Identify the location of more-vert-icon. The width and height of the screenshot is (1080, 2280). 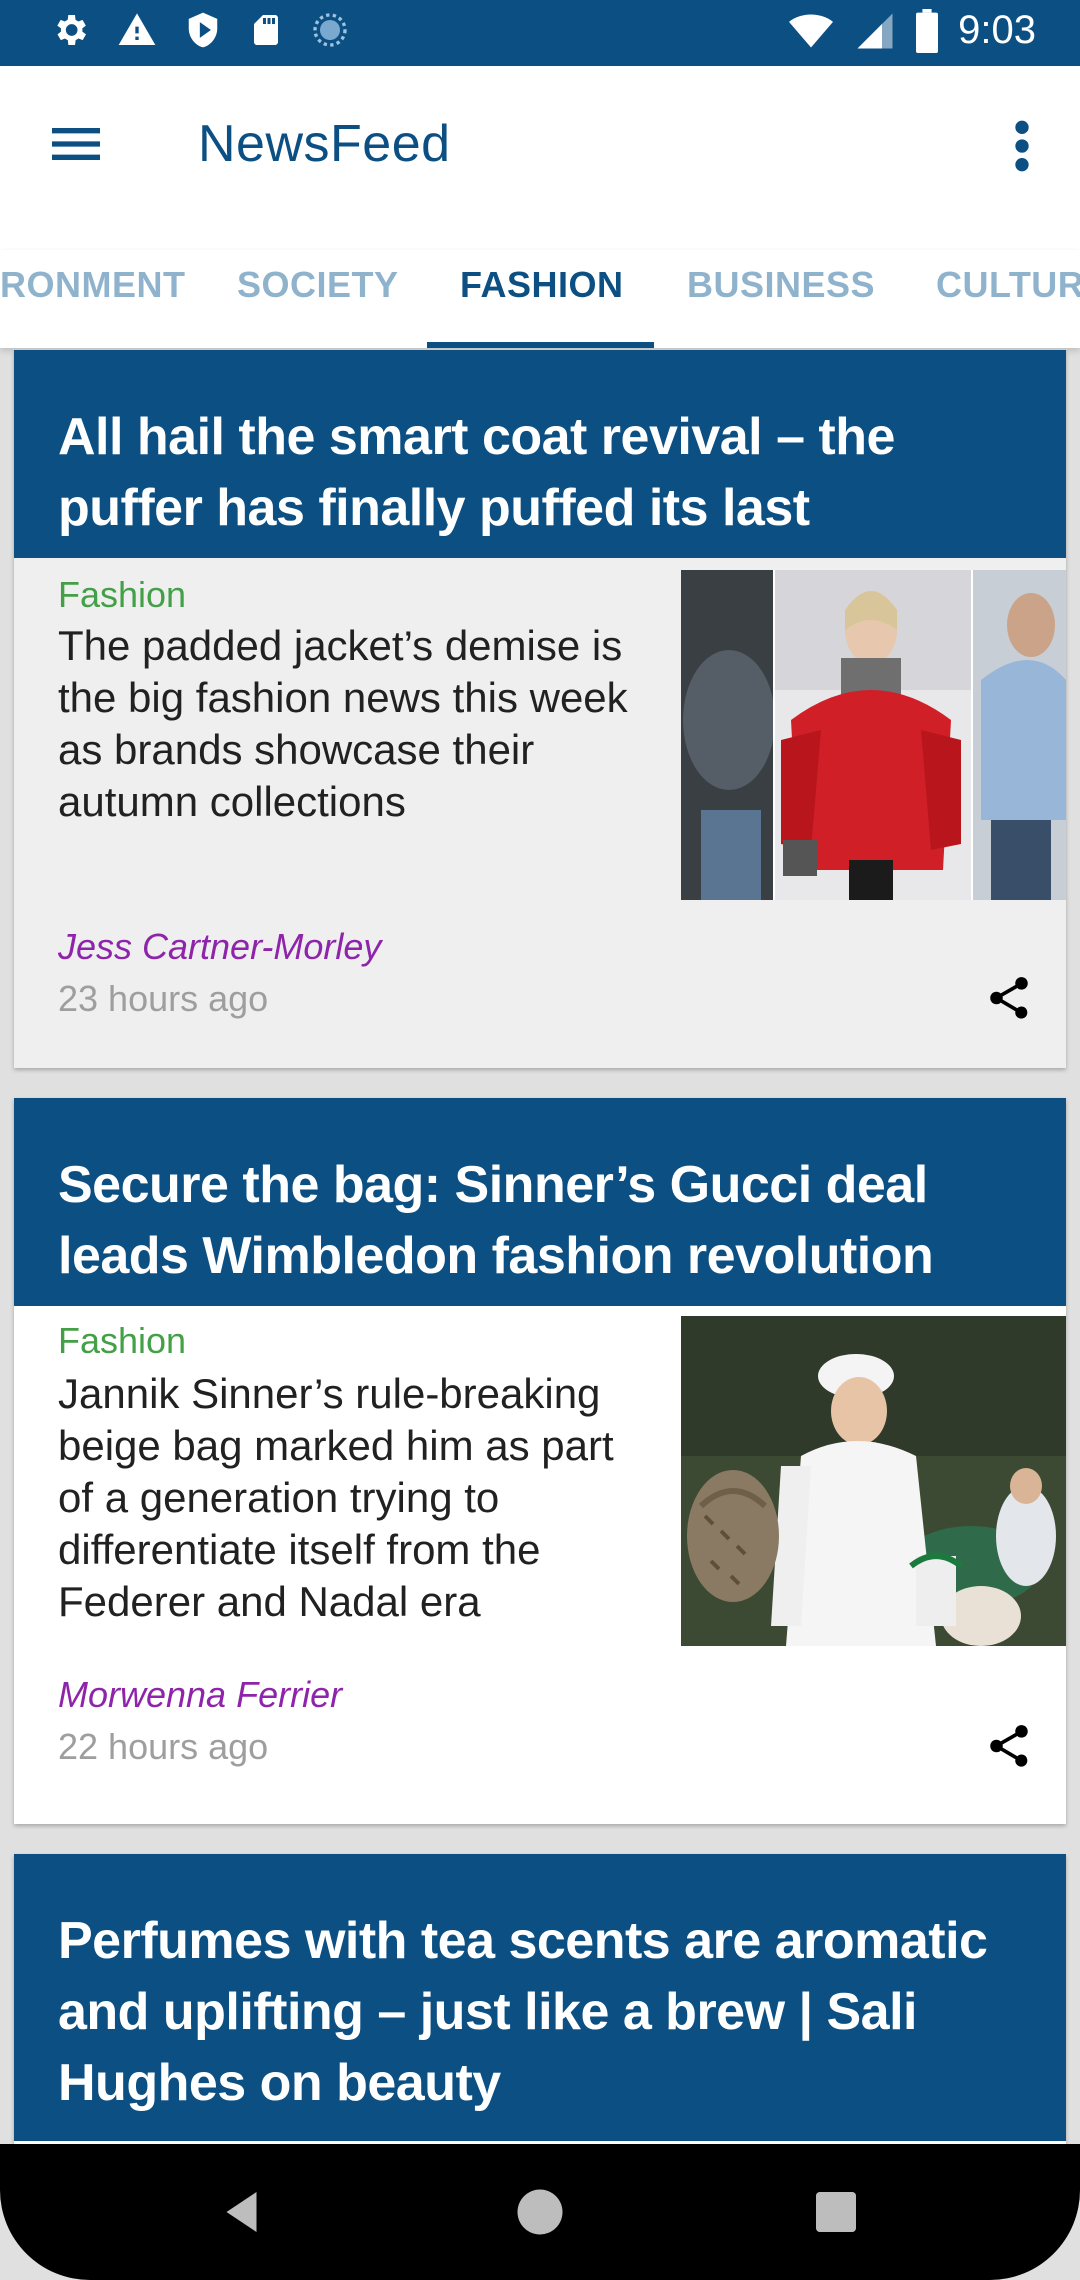
(1022, 146).